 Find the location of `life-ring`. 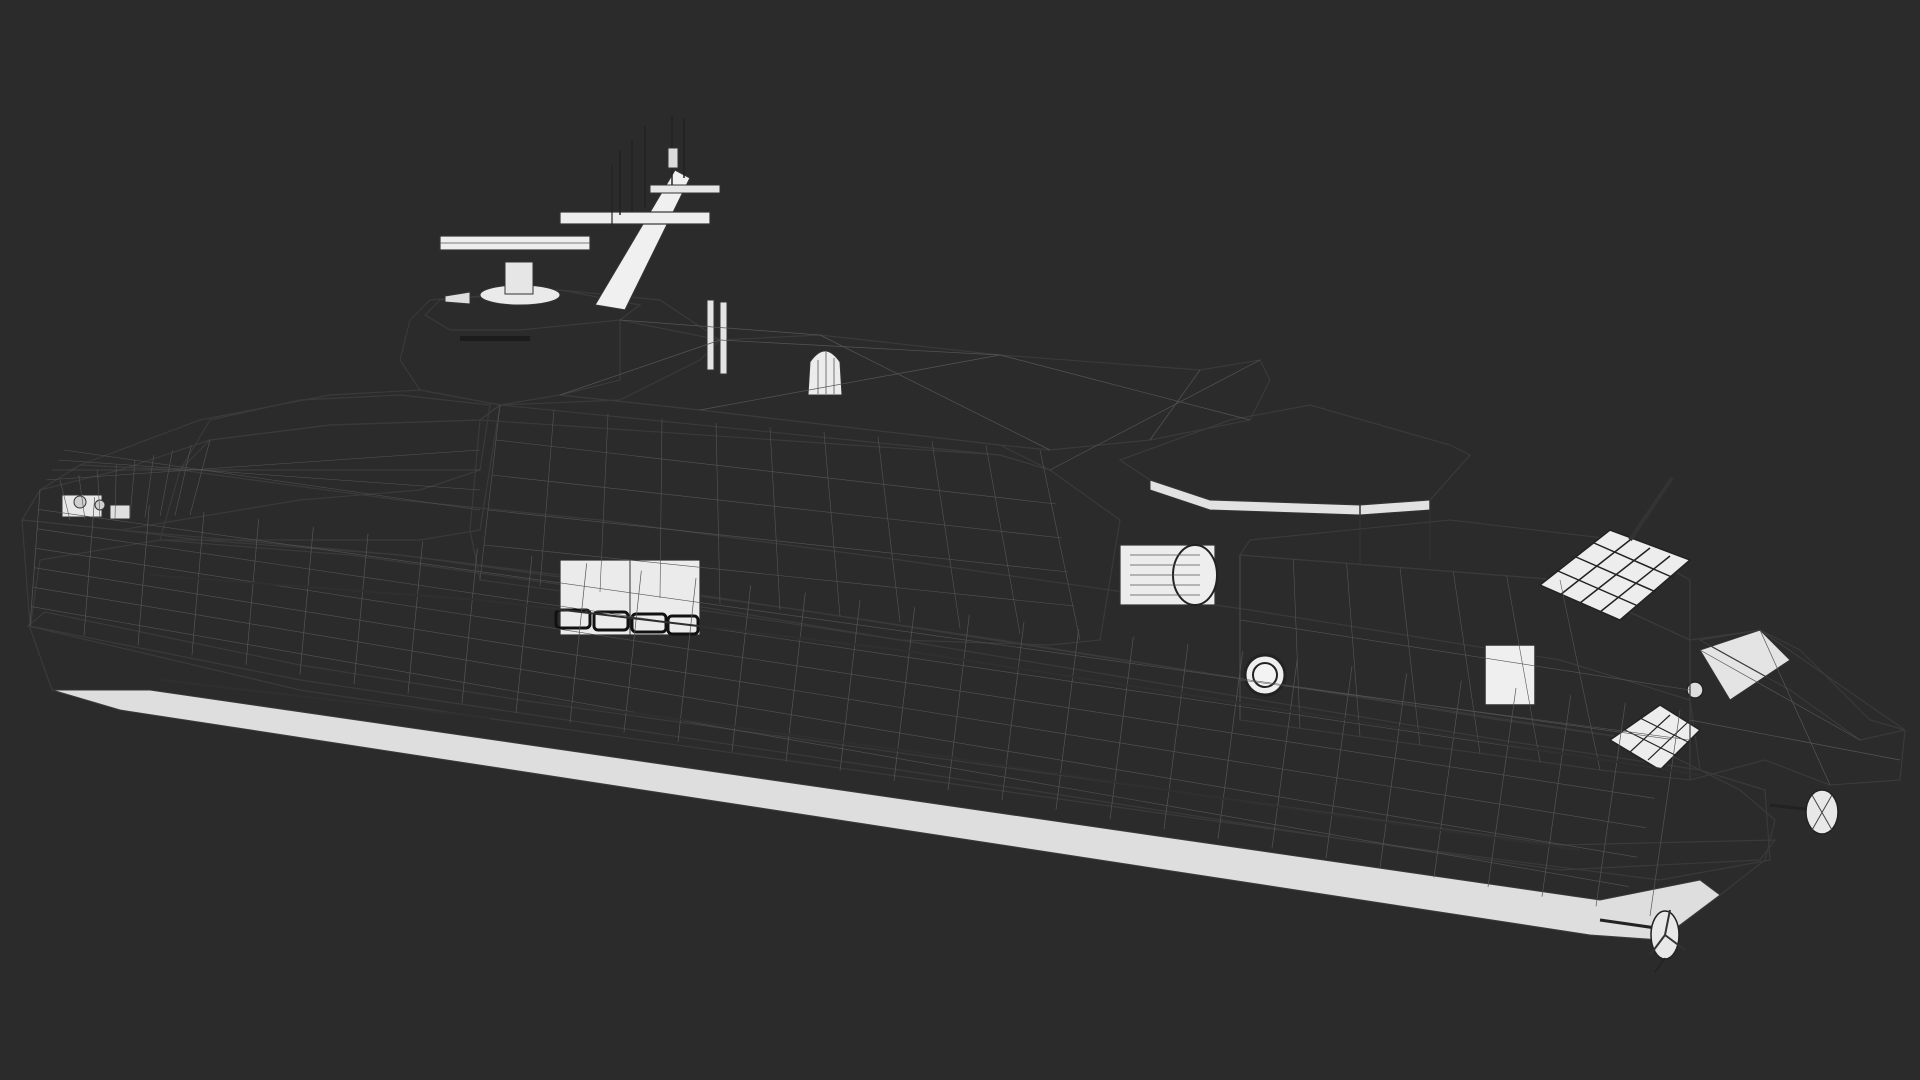

life-ring is located at coordinates (1265, 675).